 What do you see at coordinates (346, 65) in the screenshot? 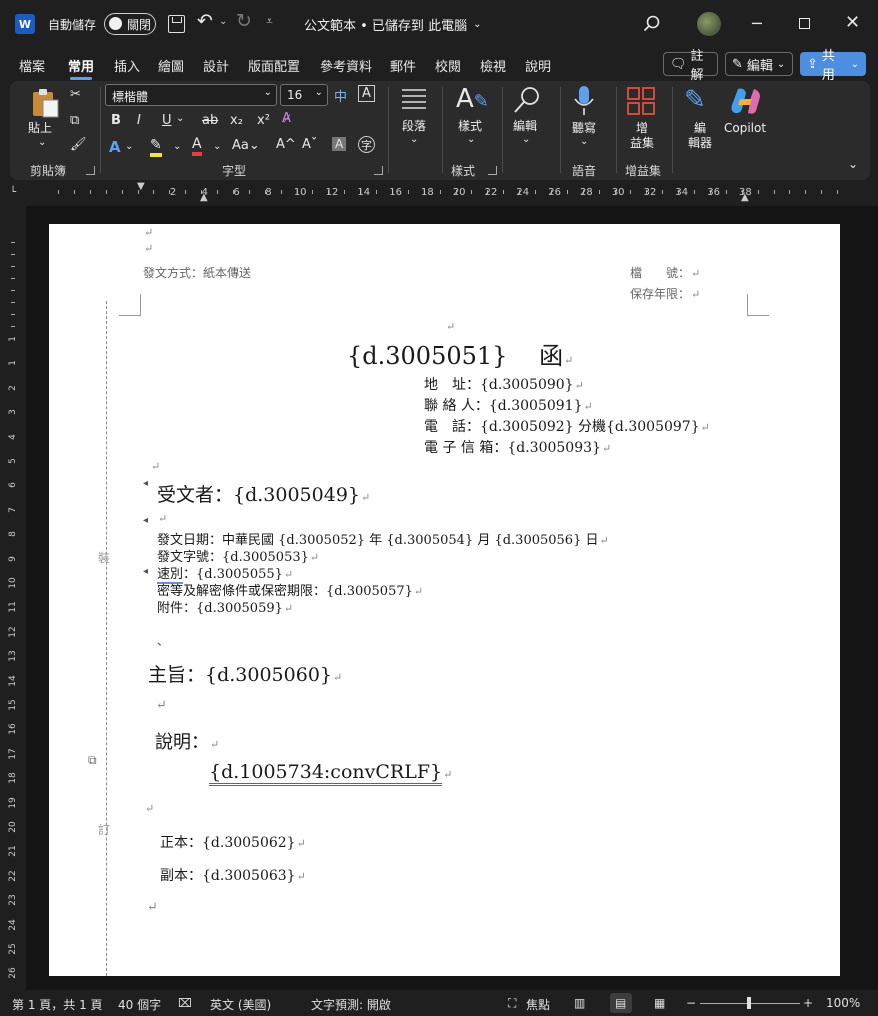
I see `tab-references: 參考資料` at bounding box center [346, 65].